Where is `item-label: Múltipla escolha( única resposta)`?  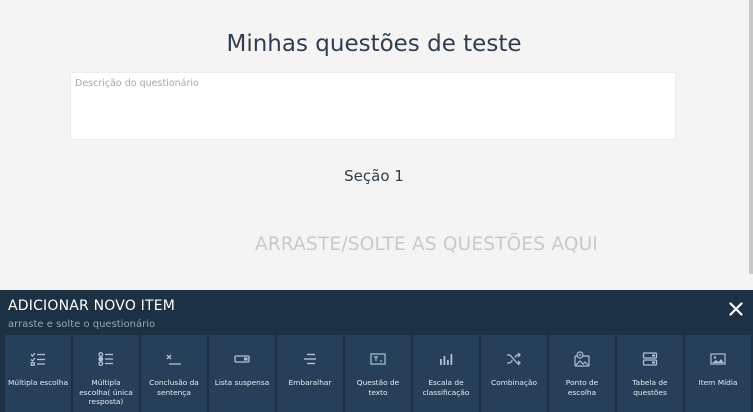 item-label: Múltipla escolha( única resposta) is located at coordinates (106, 392).